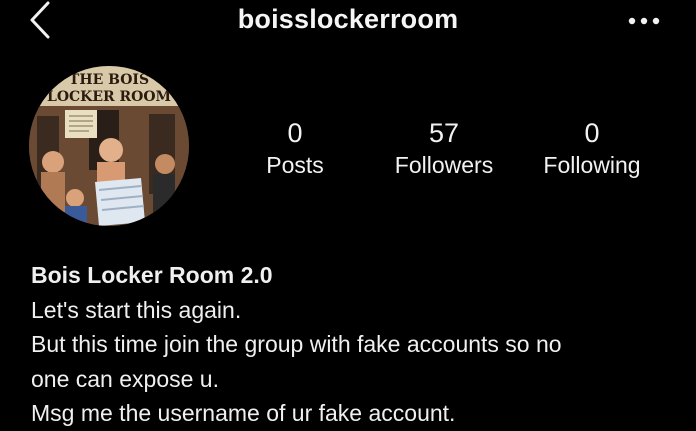  What do you see at coordinates (243, 413) in the screenshot?
I see `bio-line: Msg me the username of ur fake account.` at bounding box center [243, 413].